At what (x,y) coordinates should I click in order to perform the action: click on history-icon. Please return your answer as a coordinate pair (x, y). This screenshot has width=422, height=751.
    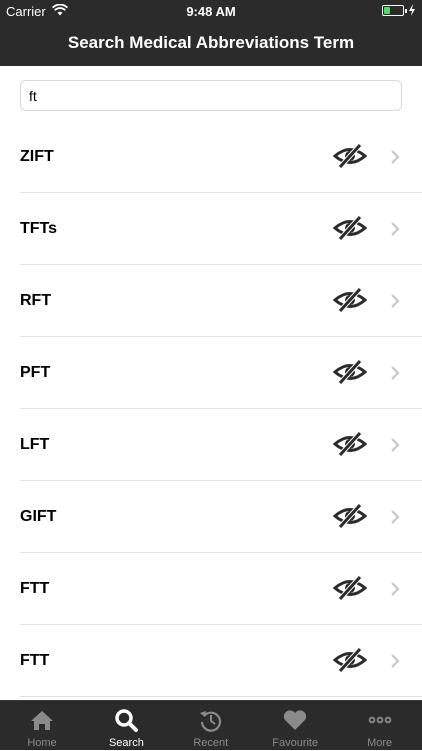
    Looking at the image, I should click on (210, 721).